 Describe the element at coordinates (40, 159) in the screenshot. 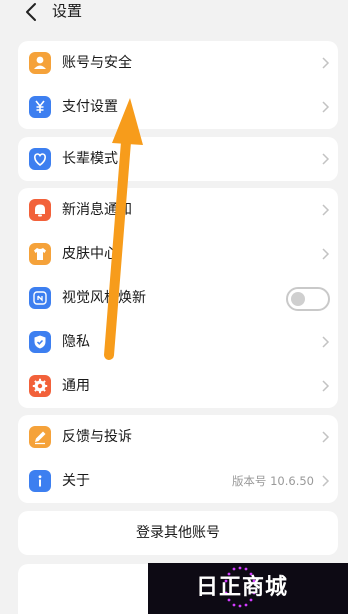

I see `heart-icon` at that location.